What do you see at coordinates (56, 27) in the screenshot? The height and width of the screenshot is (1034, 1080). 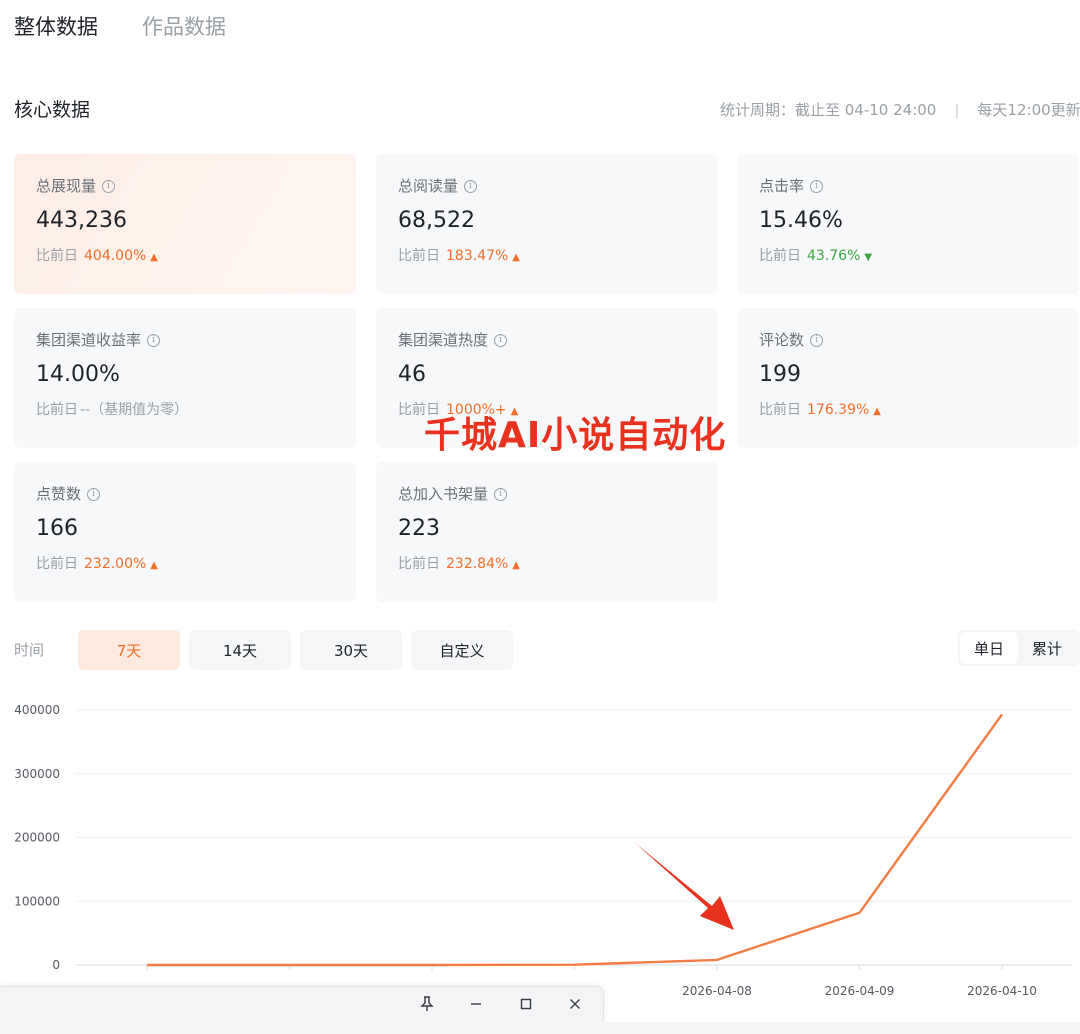 I see `tab-overall-data: 整体数据` at bounding box center [56, 27].